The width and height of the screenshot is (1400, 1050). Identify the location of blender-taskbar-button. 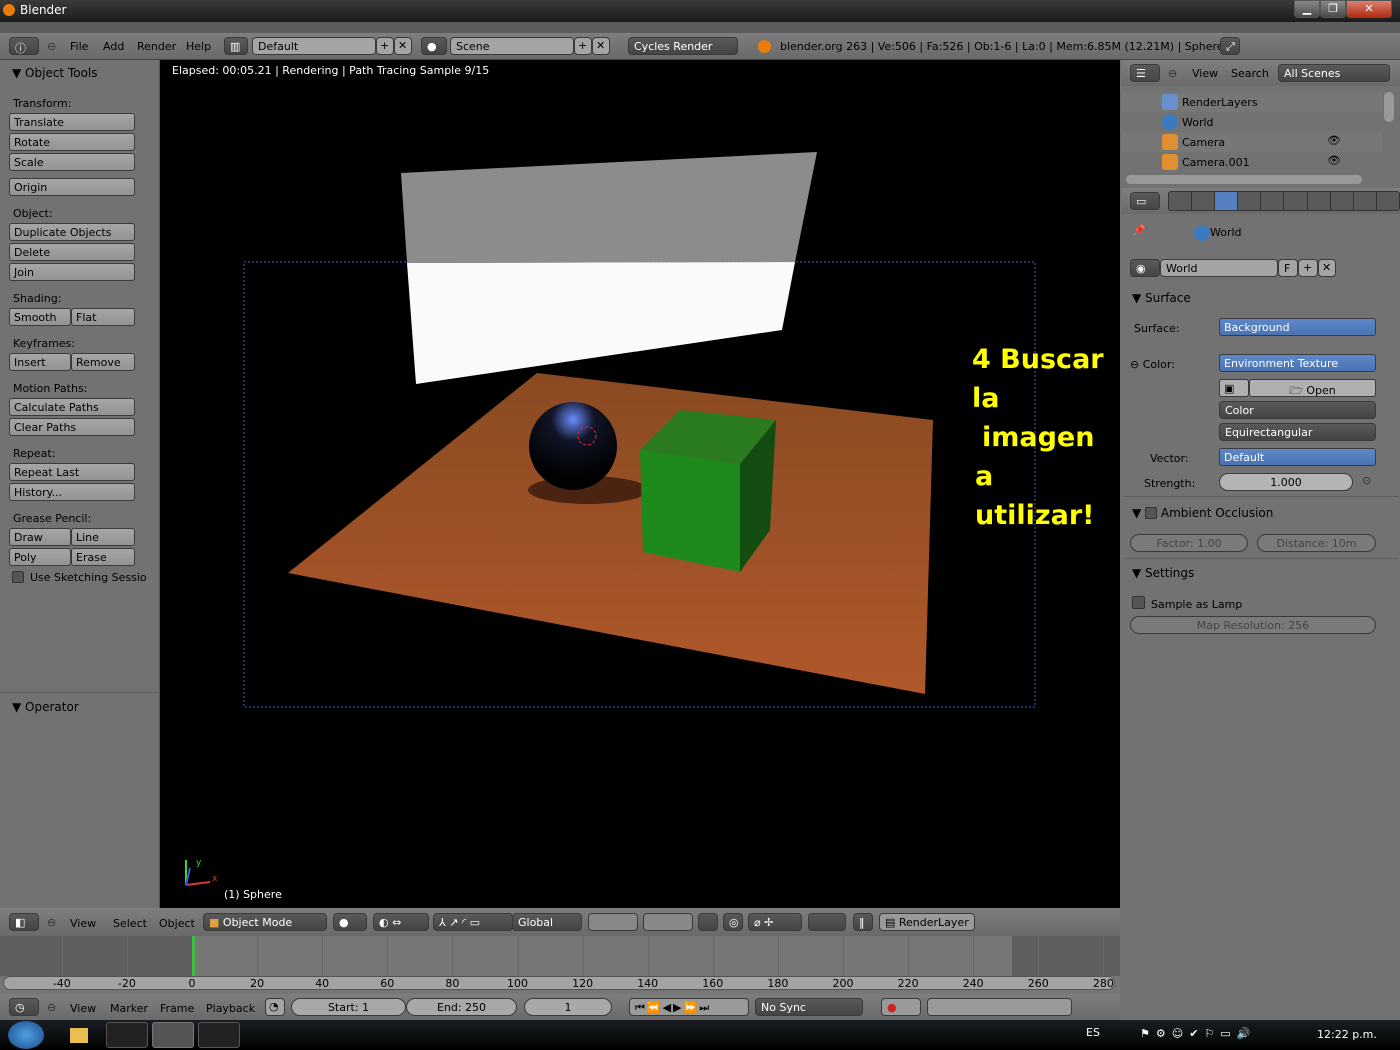
(173, 1035).